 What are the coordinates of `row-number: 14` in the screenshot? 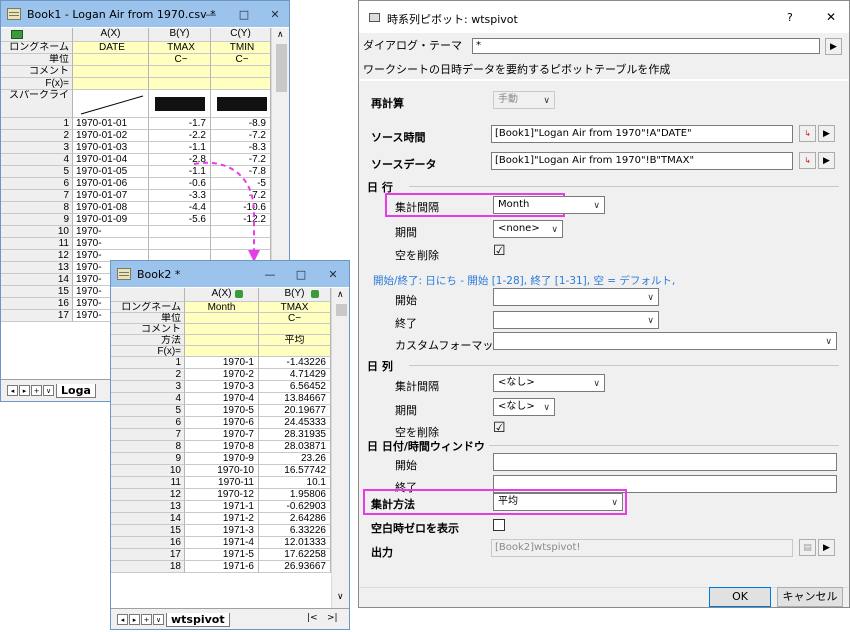 It's located at (37, 280).